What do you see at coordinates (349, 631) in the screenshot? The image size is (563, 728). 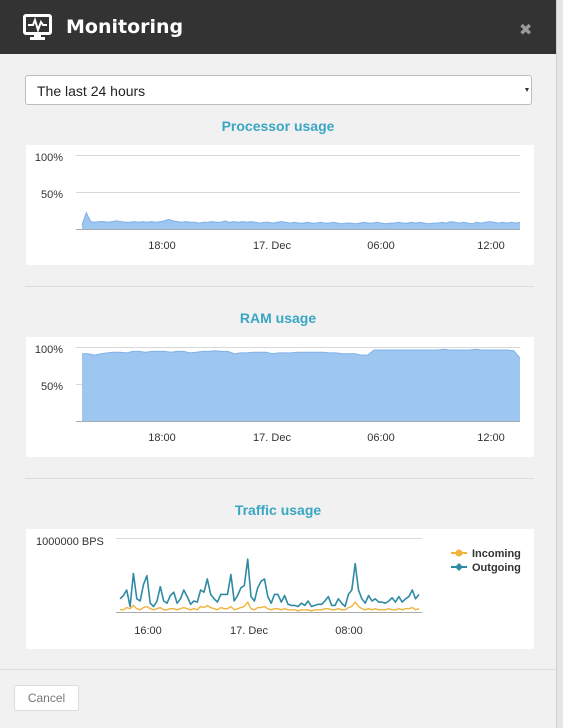 I see `x-tick-label: 08:00` at bounding box center [349, 631].